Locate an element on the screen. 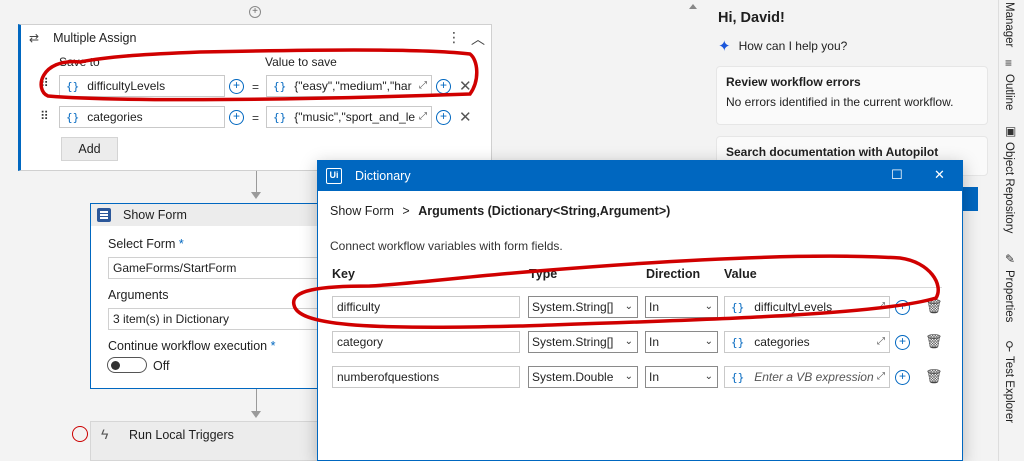 Image resolution: width=1024 pixels, height=461 pixels. add-activity-plus-icon: + is located at coordinates (255, 12).